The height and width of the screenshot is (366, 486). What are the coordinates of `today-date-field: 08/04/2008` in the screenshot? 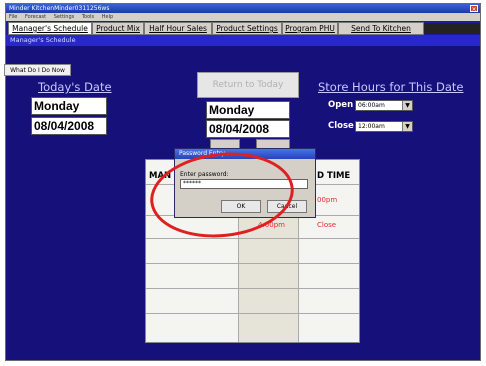 It's located at (69, 126).